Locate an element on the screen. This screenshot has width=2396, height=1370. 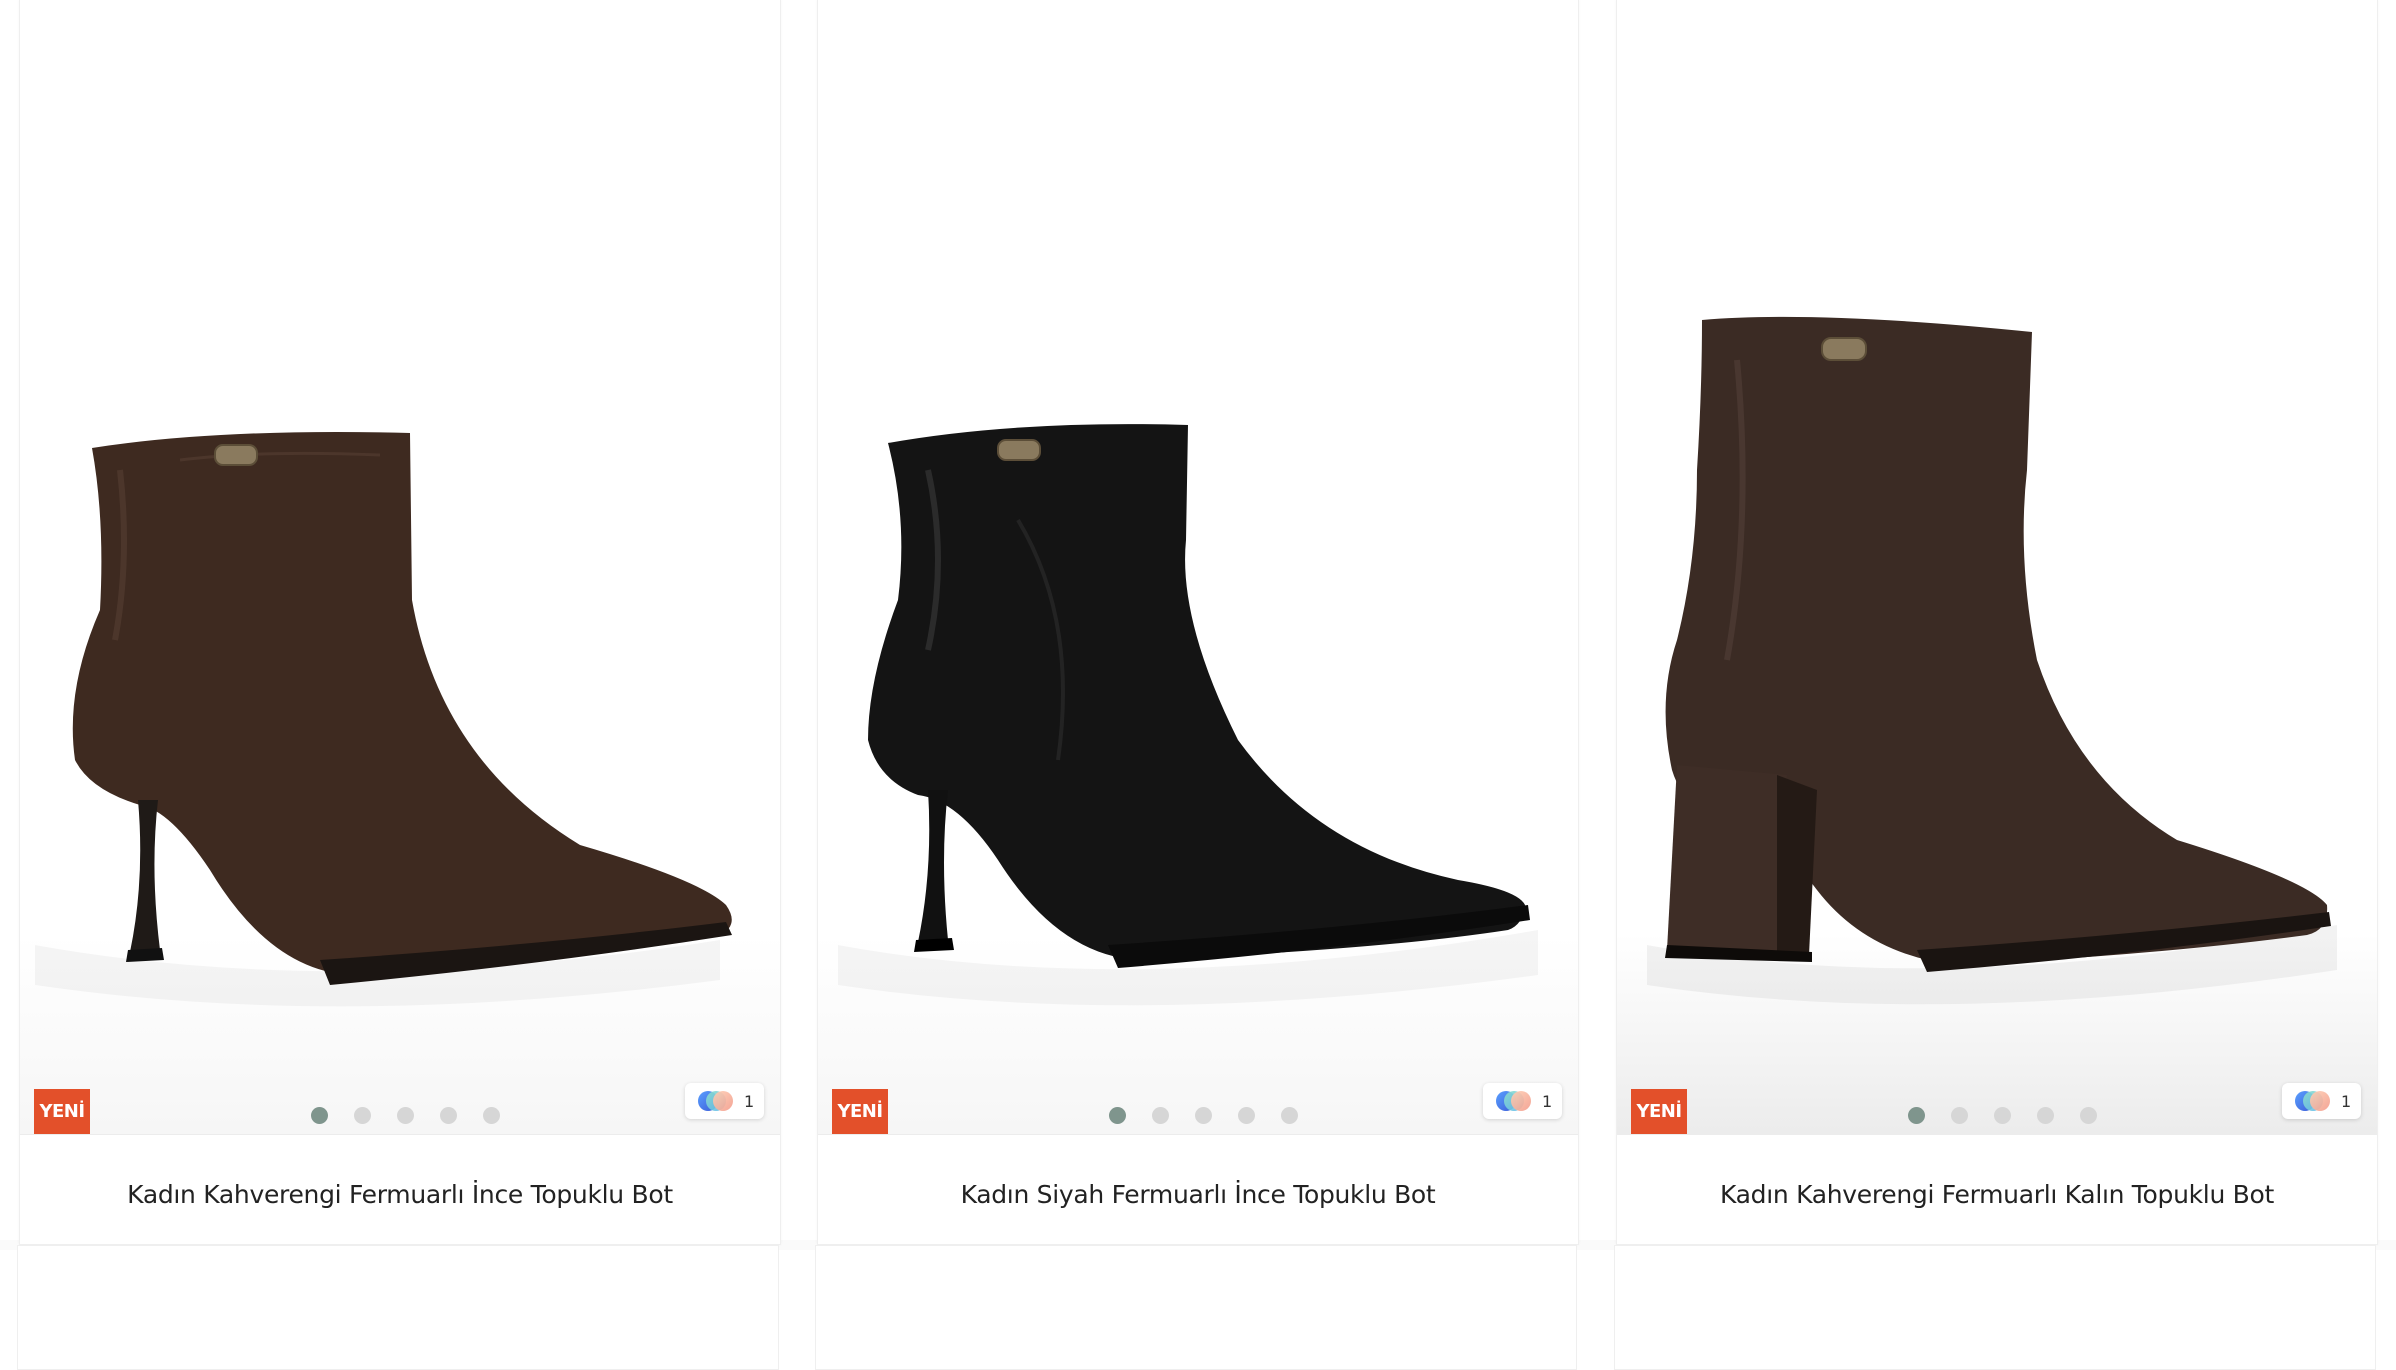
product-title: Kadın Siyah Fermuarlı İnce Topuklu Bot is located at coordinates (1198, 1194).